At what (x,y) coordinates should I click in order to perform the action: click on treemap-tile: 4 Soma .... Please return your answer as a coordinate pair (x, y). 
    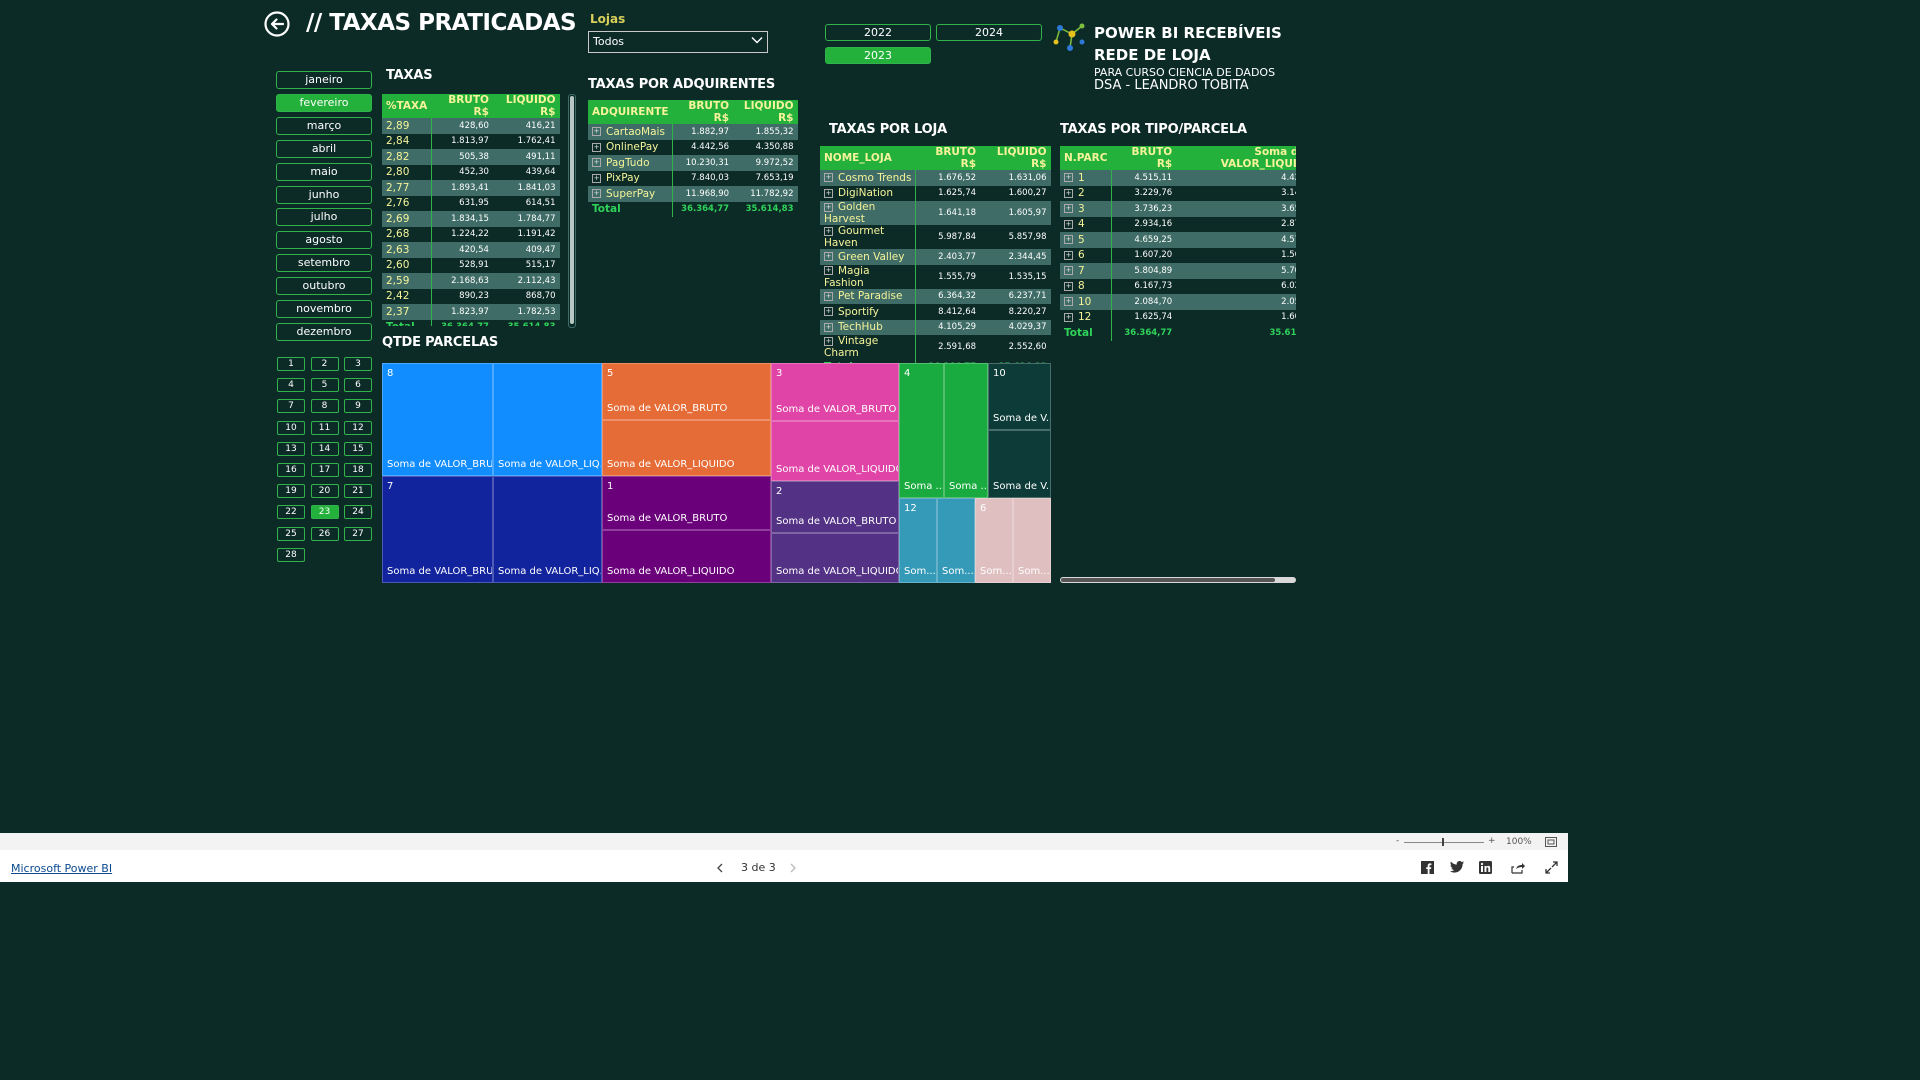
    Looking at the image, I should click on (921, 430).